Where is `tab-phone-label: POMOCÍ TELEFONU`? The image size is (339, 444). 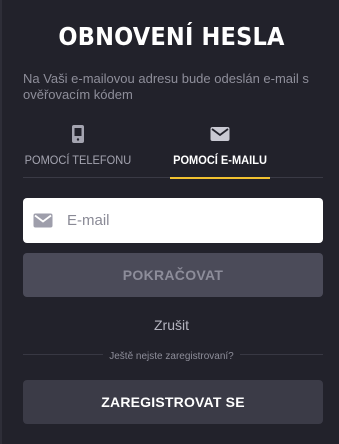 tab-phone-label: POMOCÍ TELEFONU is located at coordinates (78, 160).